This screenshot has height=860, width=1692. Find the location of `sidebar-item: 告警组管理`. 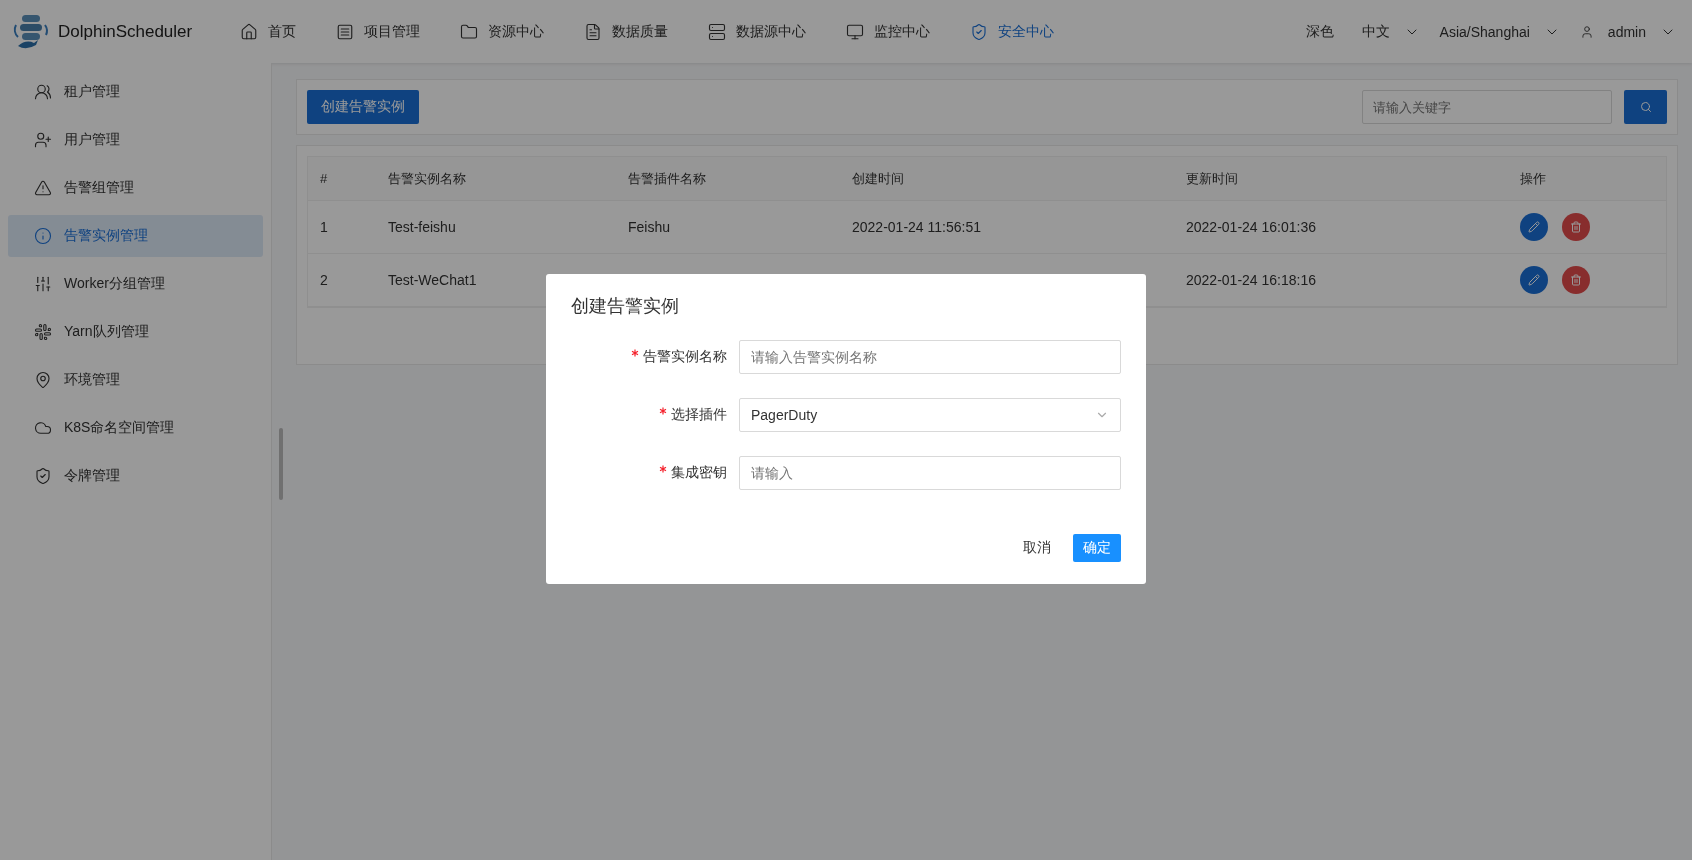

sidebar-item: 告警组管理 is located at coordinates (135, 188).